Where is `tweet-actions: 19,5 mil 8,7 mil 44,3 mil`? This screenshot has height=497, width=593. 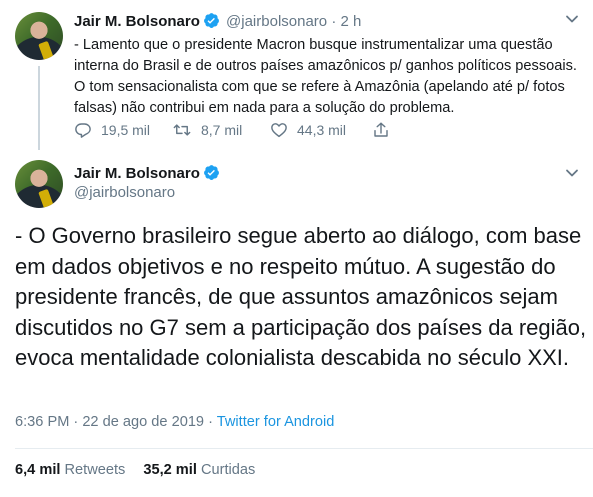
tweet-actions: 19,5 mil 8,7 mil 44,3 mil is located at coordinates (236, 130).